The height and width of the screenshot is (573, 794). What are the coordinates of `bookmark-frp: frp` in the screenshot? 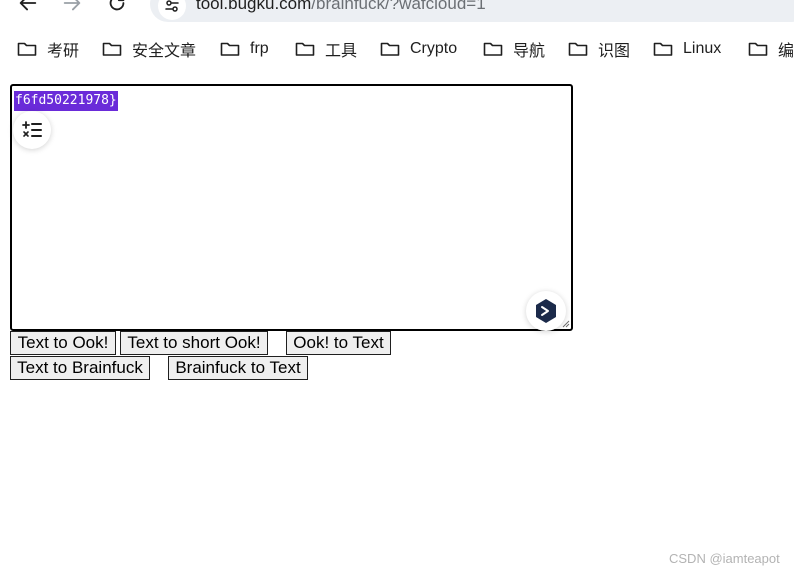 It's located at (244, 49).